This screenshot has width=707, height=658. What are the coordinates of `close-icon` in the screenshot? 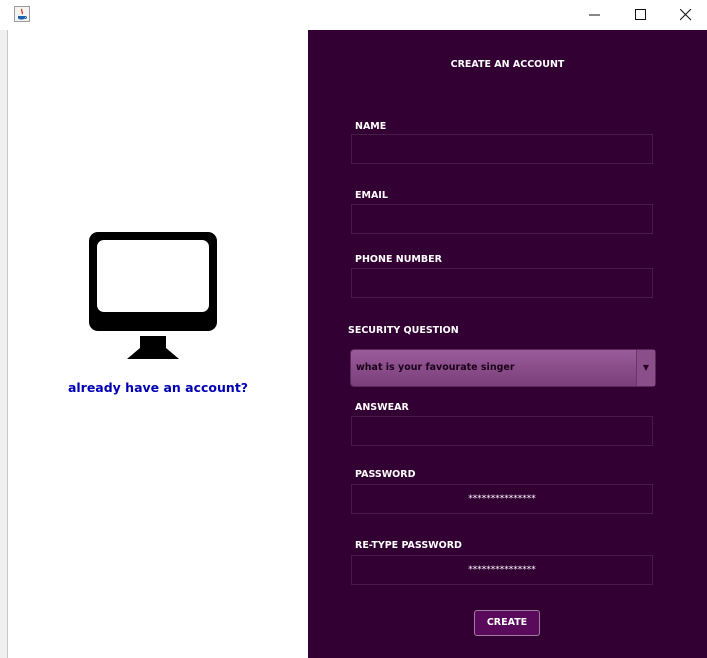 It's located at (686, 15).